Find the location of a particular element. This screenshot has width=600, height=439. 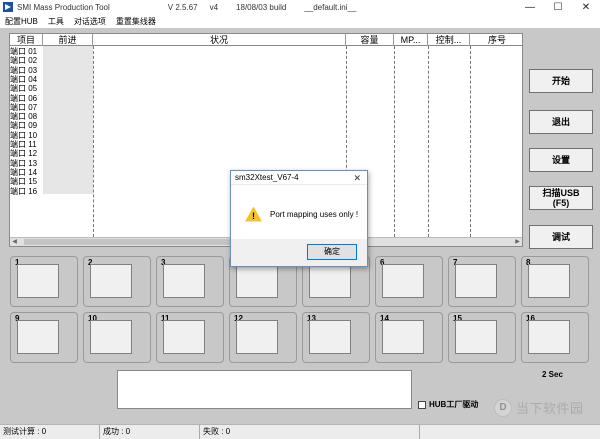

warning-icon: ! is located at coordinates (253, 214).